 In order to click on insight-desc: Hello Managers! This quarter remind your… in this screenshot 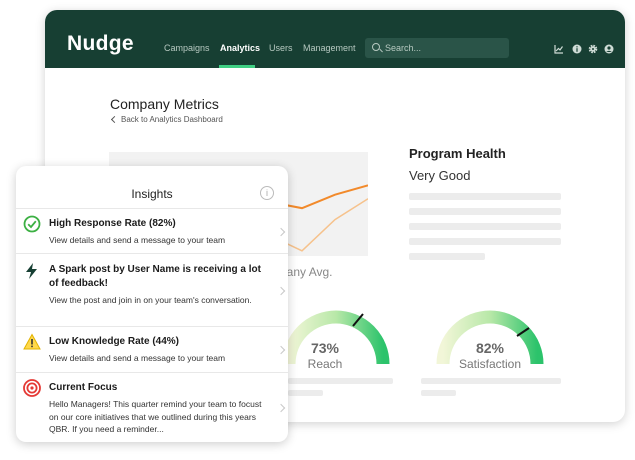, I will do `click(155, 416)`.